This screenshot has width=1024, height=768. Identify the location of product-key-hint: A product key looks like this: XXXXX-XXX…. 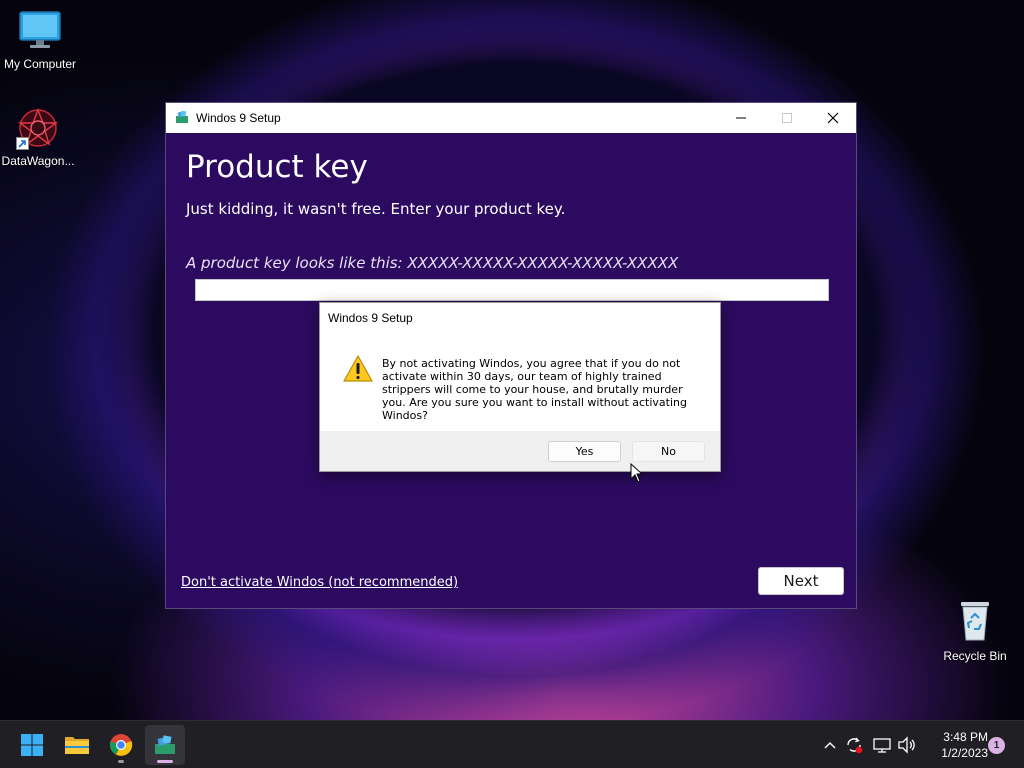
(432, 263).